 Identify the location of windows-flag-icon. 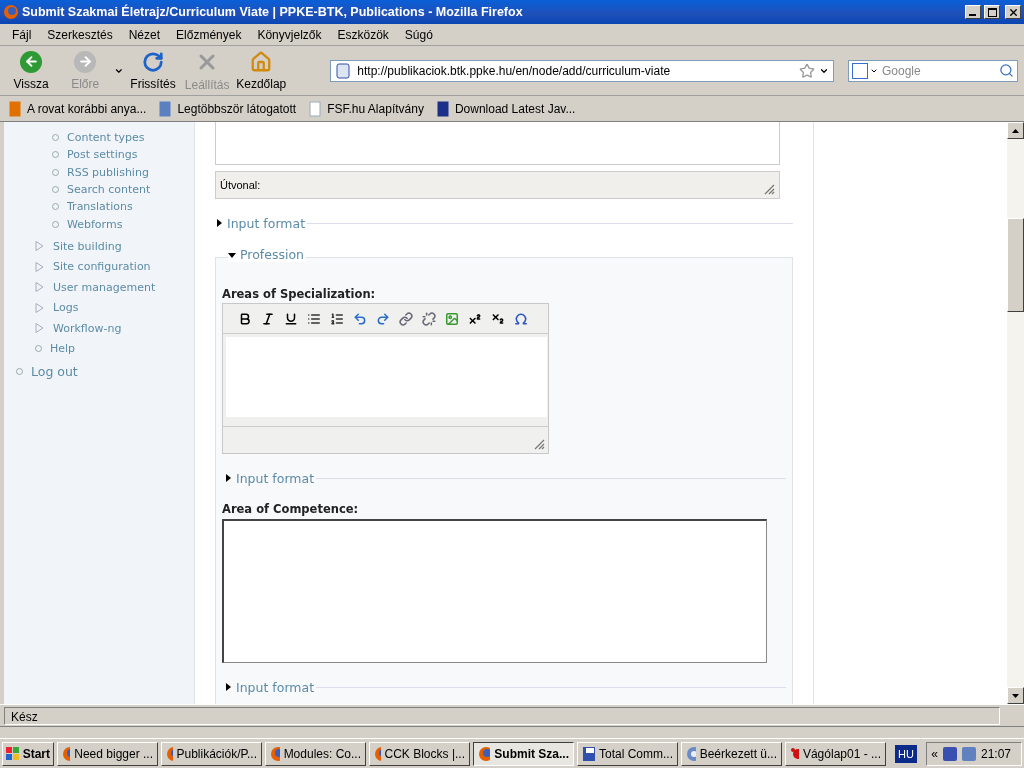
(13, 753).